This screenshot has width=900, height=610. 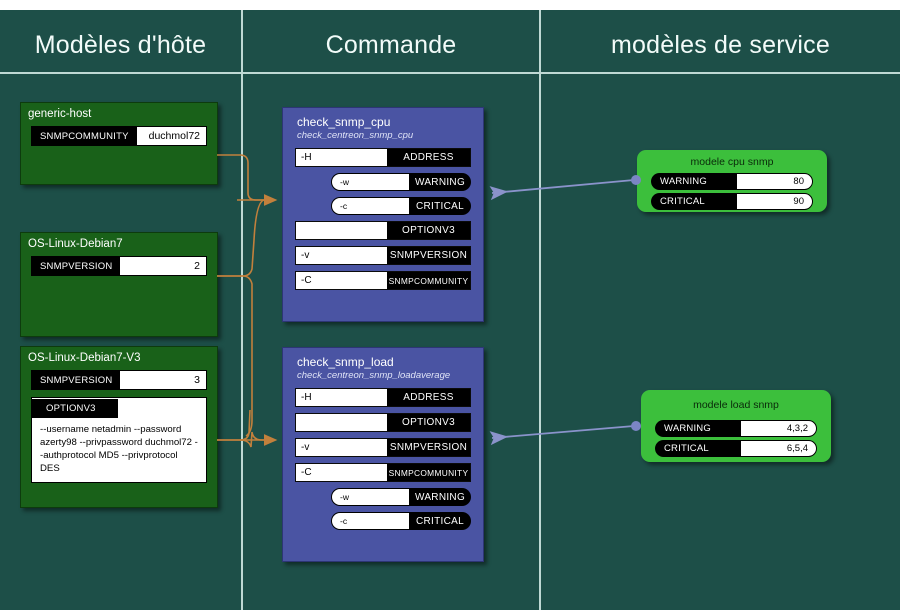 I want to click on column-header-command: Commande, so click(x=391, y=45).